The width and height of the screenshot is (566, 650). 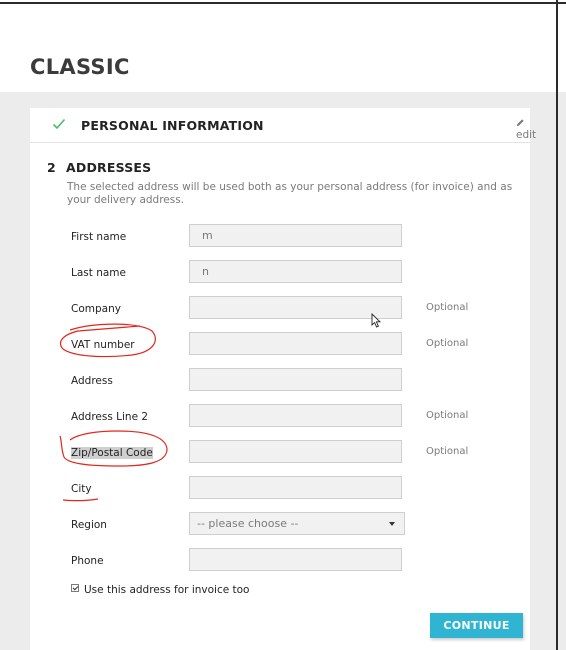 I want to click on mouse-cursor-icon, so click(x=376, y=320).